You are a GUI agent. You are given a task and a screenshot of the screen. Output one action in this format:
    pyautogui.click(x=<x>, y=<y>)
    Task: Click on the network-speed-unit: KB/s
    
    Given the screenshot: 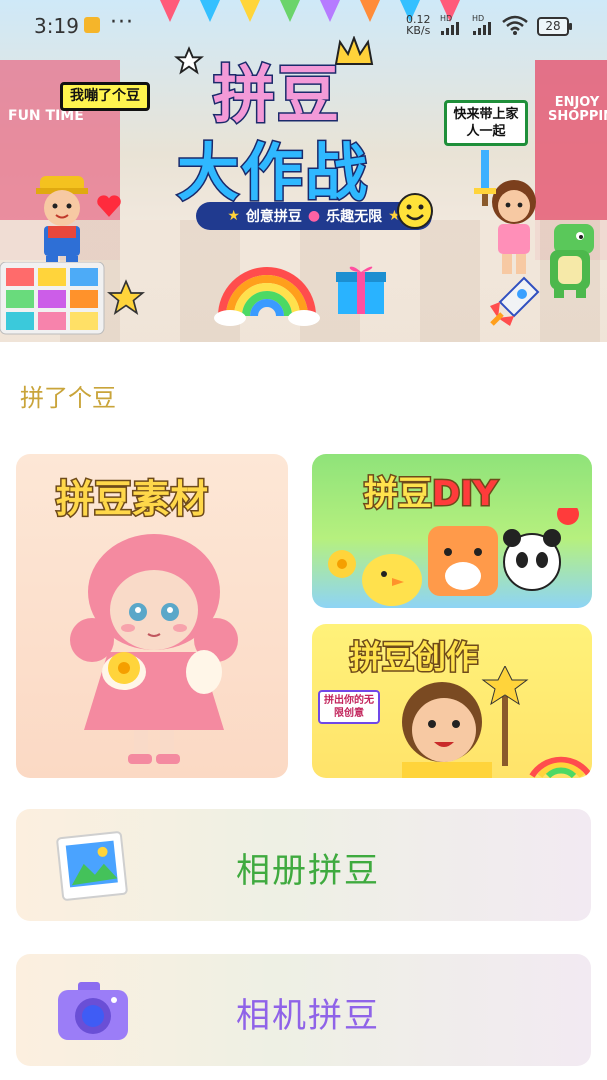 What is the action you would take?
    pyautogui.click(x=418, y=30)
    